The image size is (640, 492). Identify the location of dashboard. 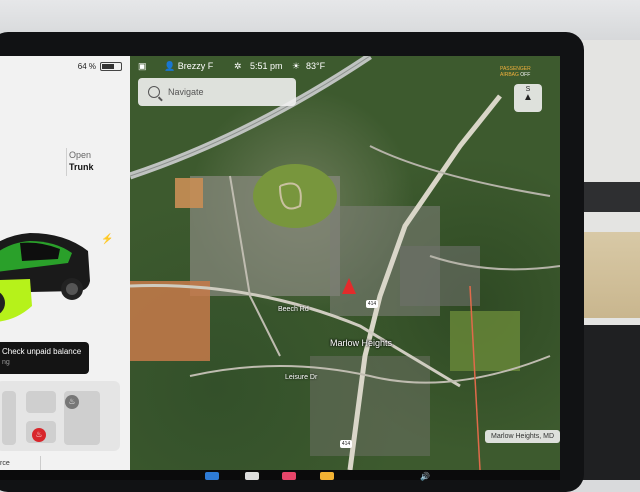
(609, 402).